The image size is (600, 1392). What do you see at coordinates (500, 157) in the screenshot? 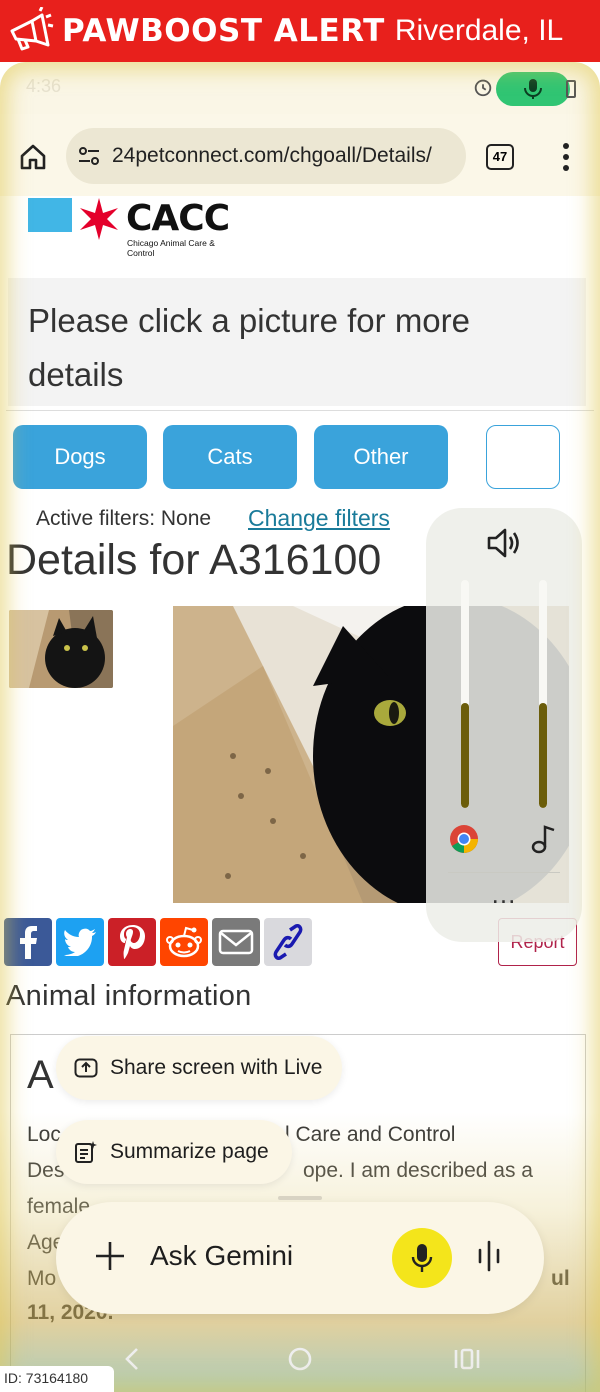
I see `tab-switcher-button: 47` at bounding box center [500, 157].